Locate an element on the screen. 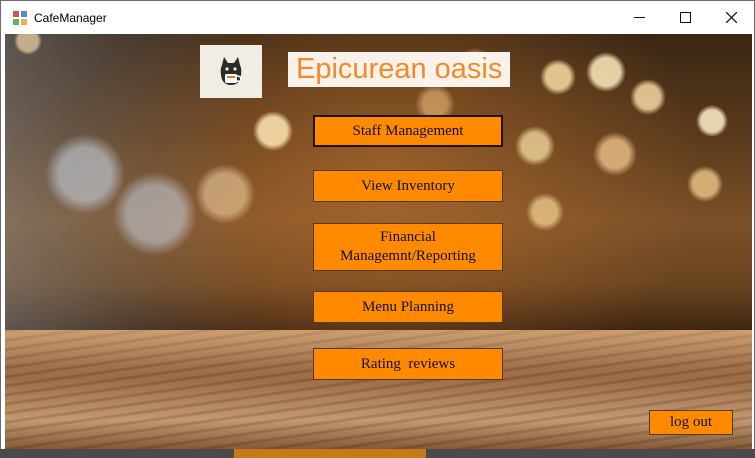  rating-reviews-label: Rating reviews is located at coordinates (408, 363).